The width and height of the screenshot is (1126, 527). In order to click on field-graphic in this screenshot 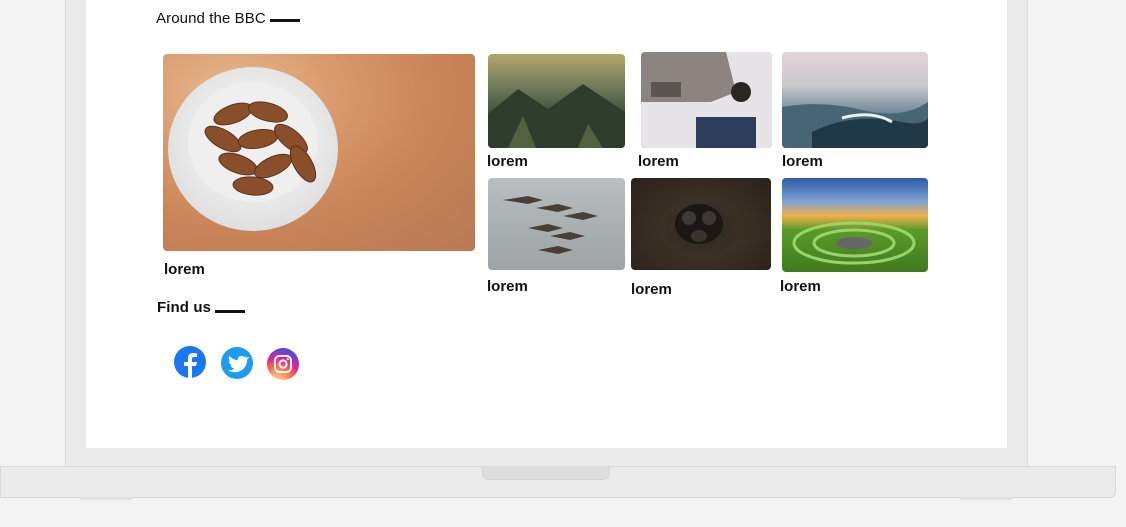, I will do `click(854, 243)`.